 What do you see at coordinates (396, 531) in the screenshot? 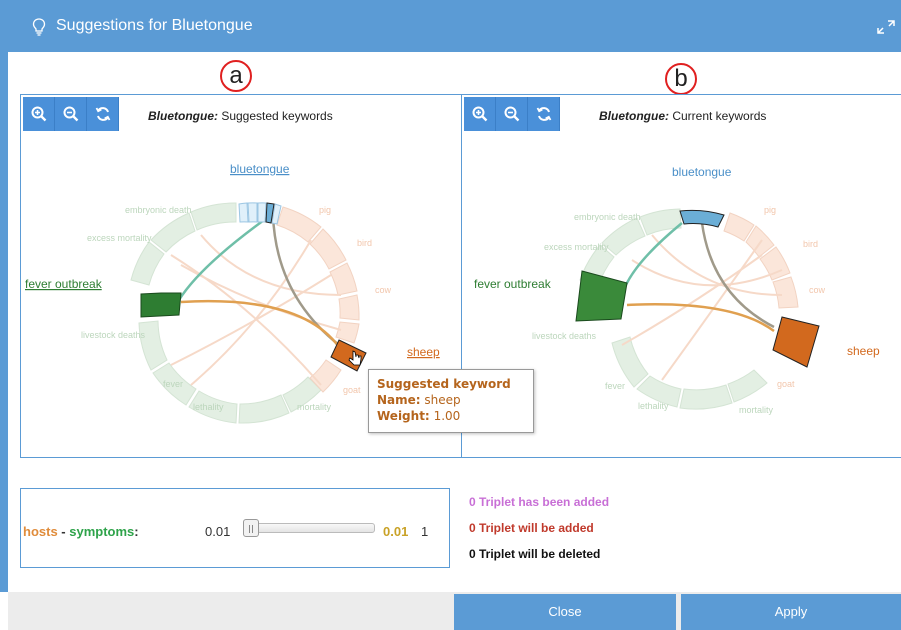
I see `threshold-current: 0.01` at bounding box center [396, 531].